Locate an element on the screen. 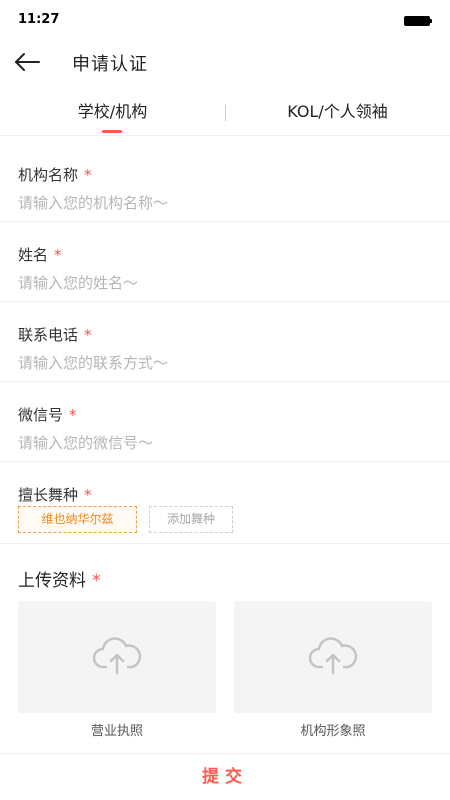 The height and width of the screenshot is (800, 450). page-title: 申请认证 is located at coordinates (110, 64).